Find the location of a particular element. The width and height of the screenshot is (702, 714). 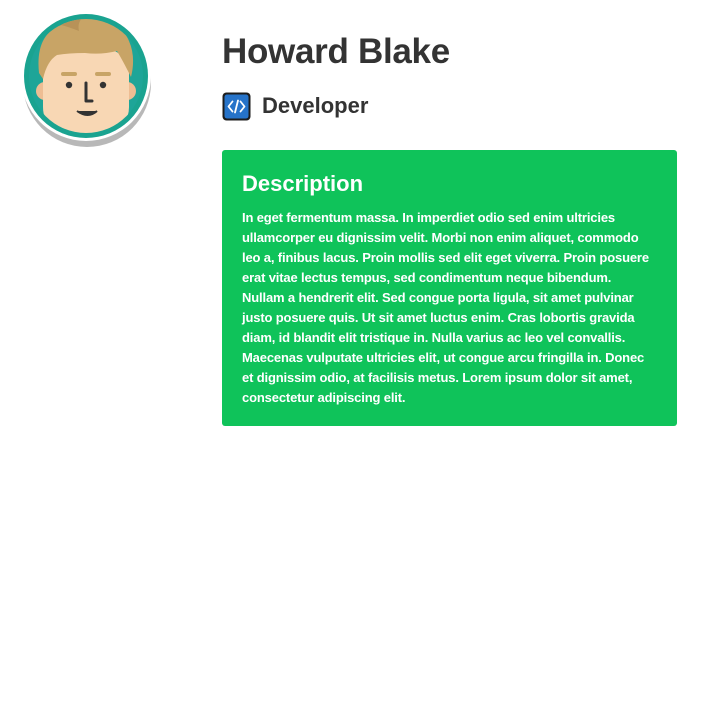

code-icon is located at coordinates (236, 106).